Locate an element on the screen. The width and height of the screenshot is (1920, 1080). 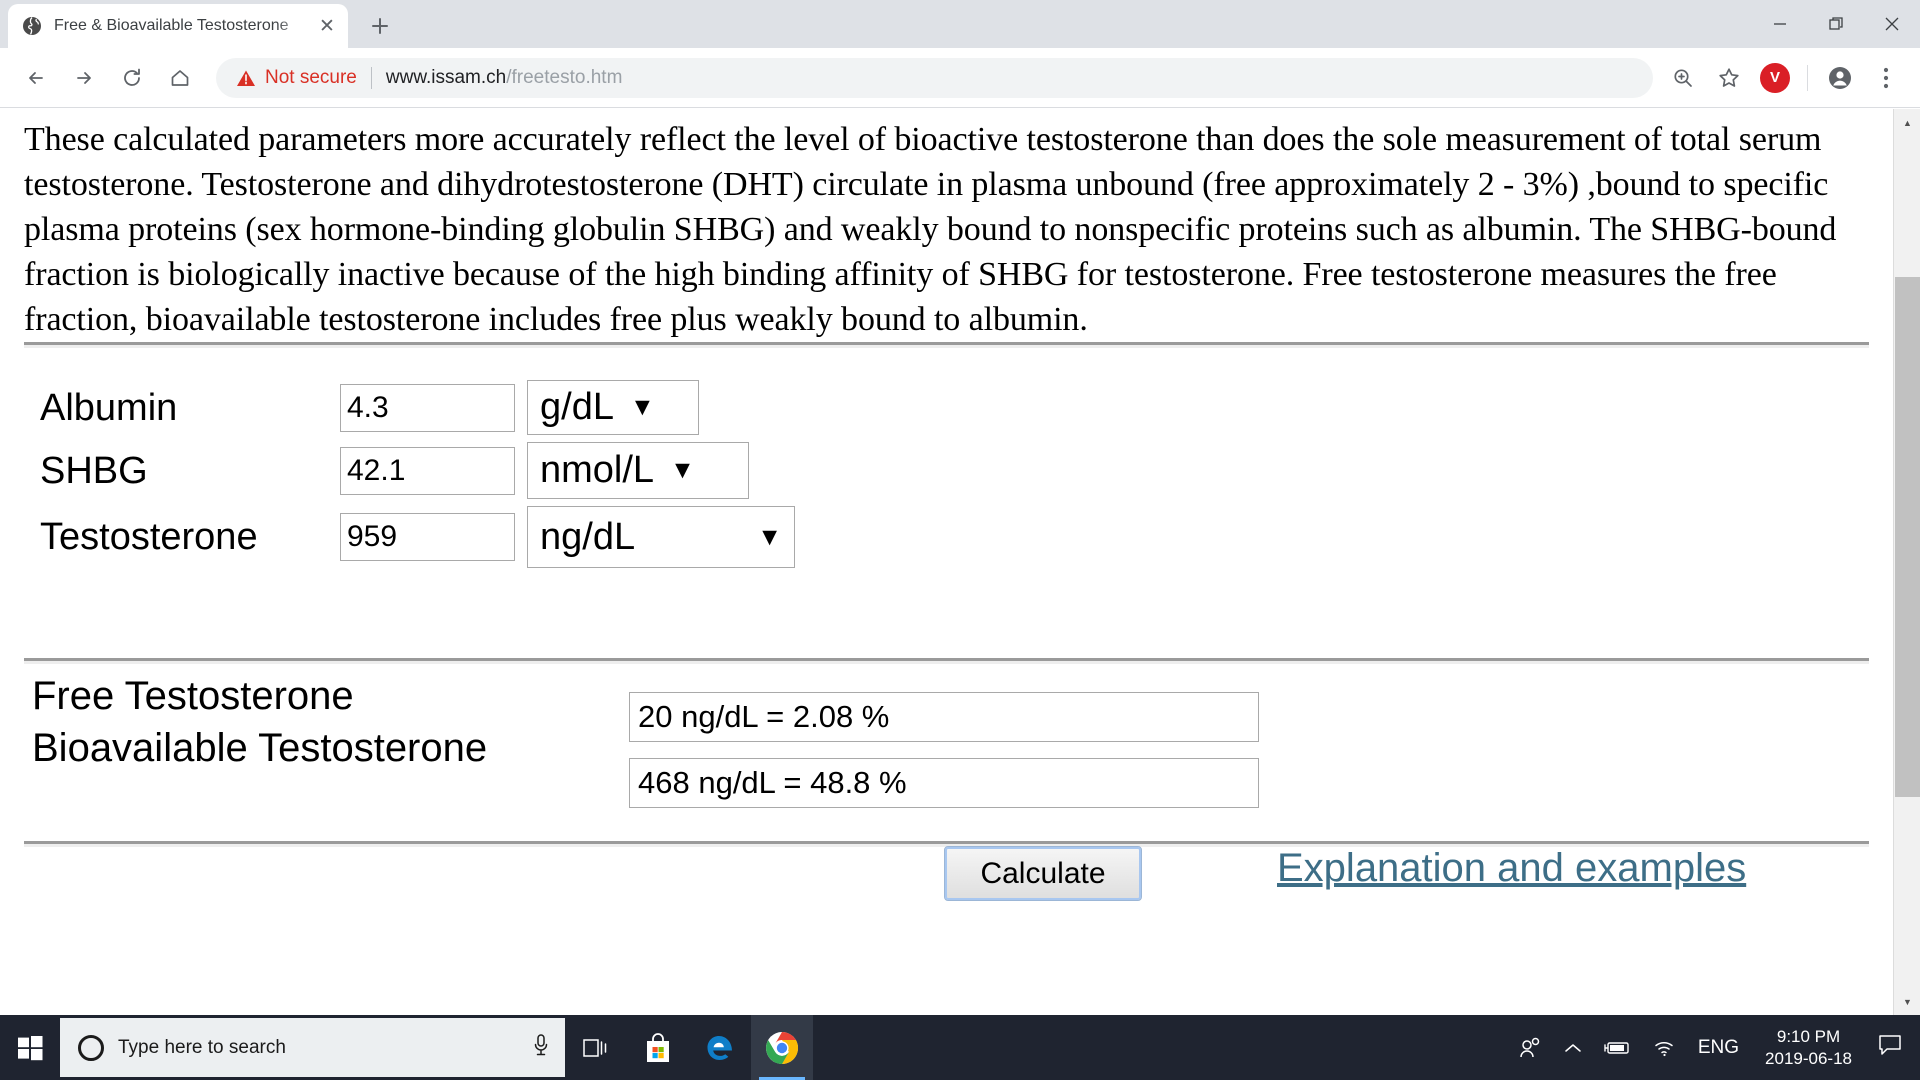
form-row-testosterone: Testosterone ng/dL ▼ is located at coordinates (417, 537).